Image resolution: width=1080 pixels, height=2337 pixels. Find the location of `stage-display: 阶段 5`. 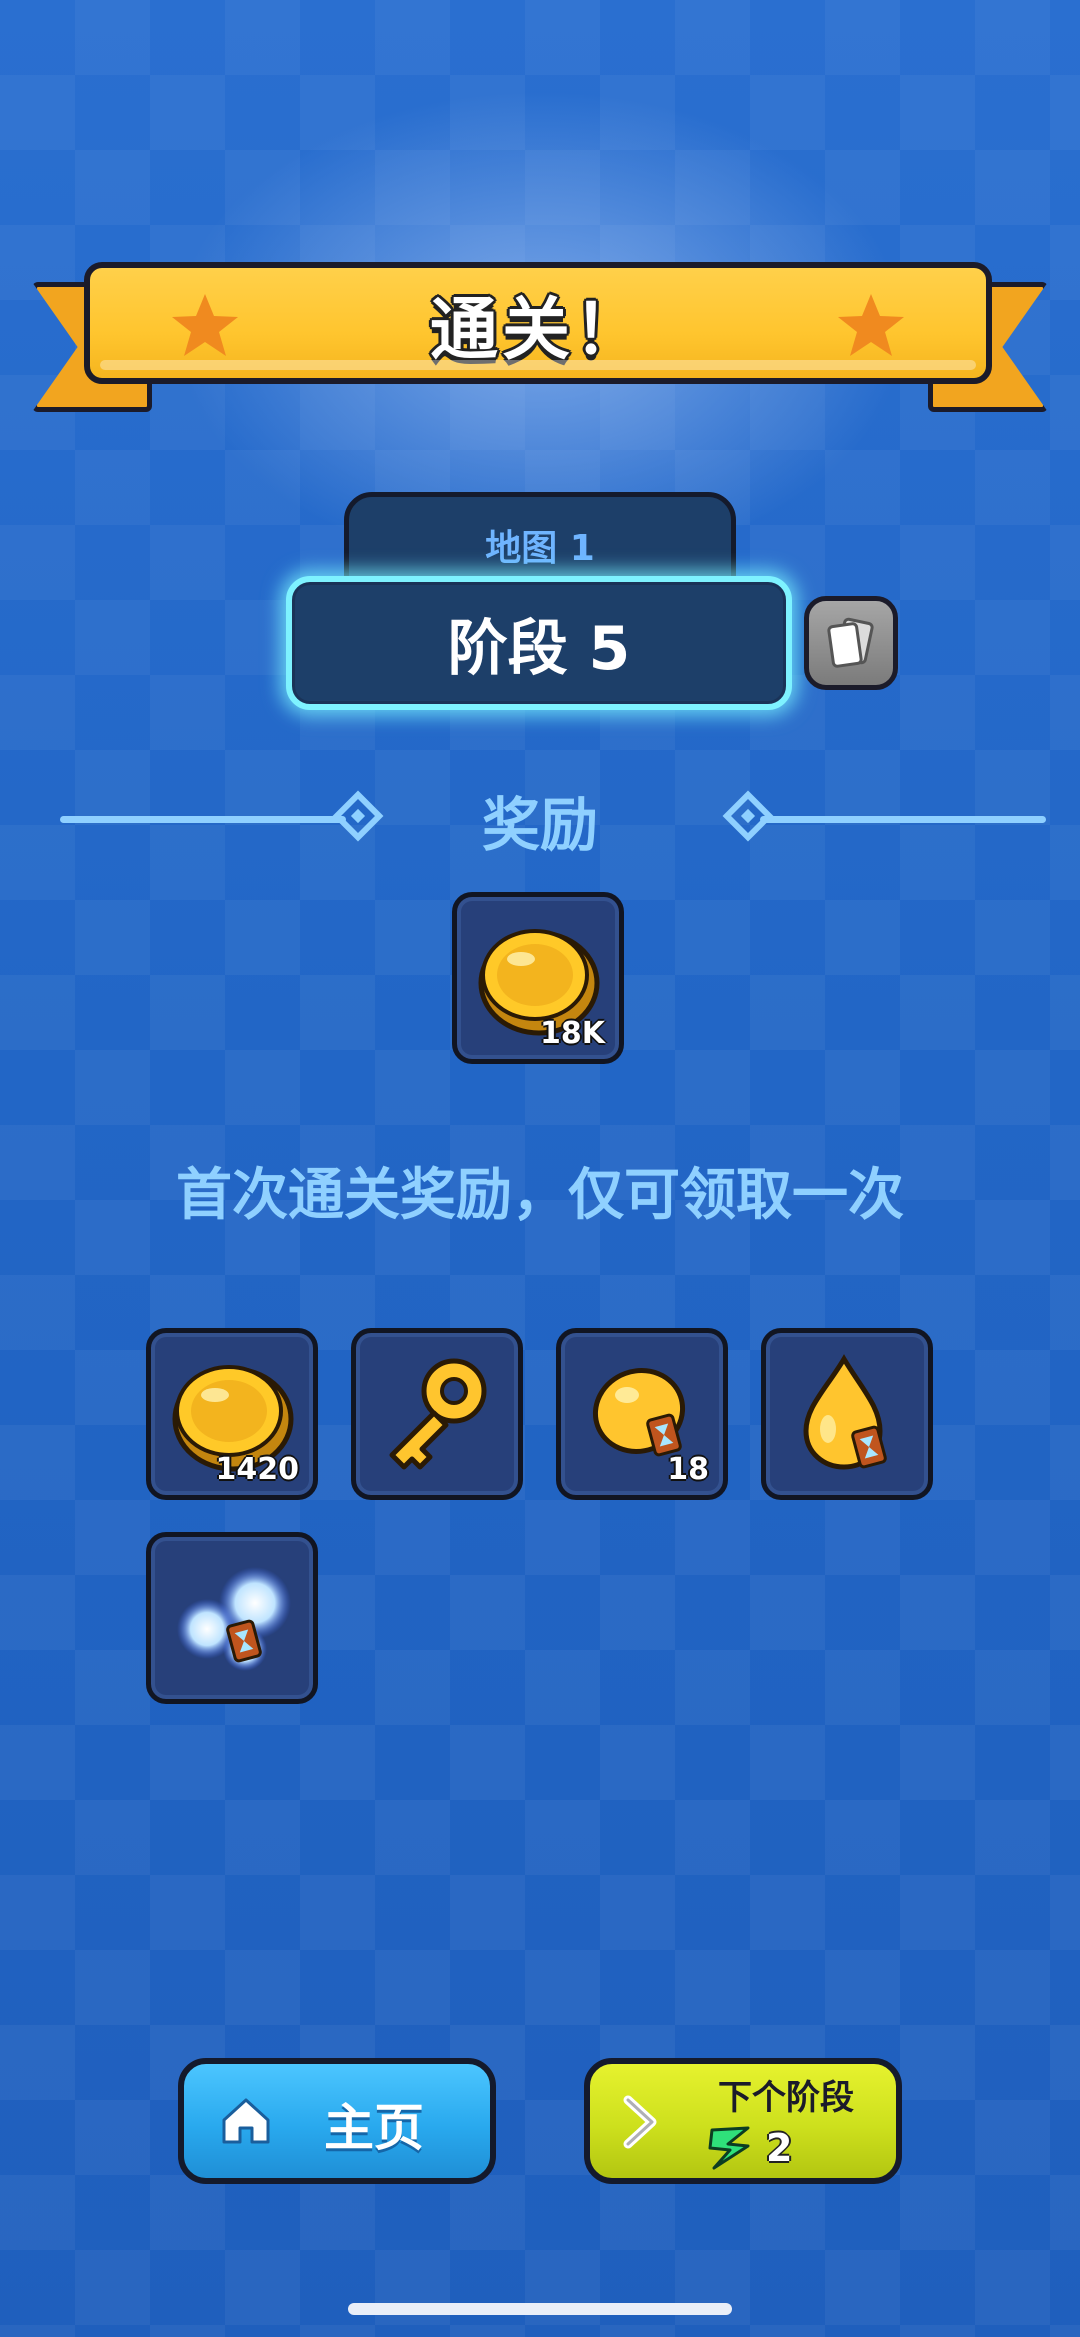

stage-display: 阶段 5 is located at coordinates (539, 643).